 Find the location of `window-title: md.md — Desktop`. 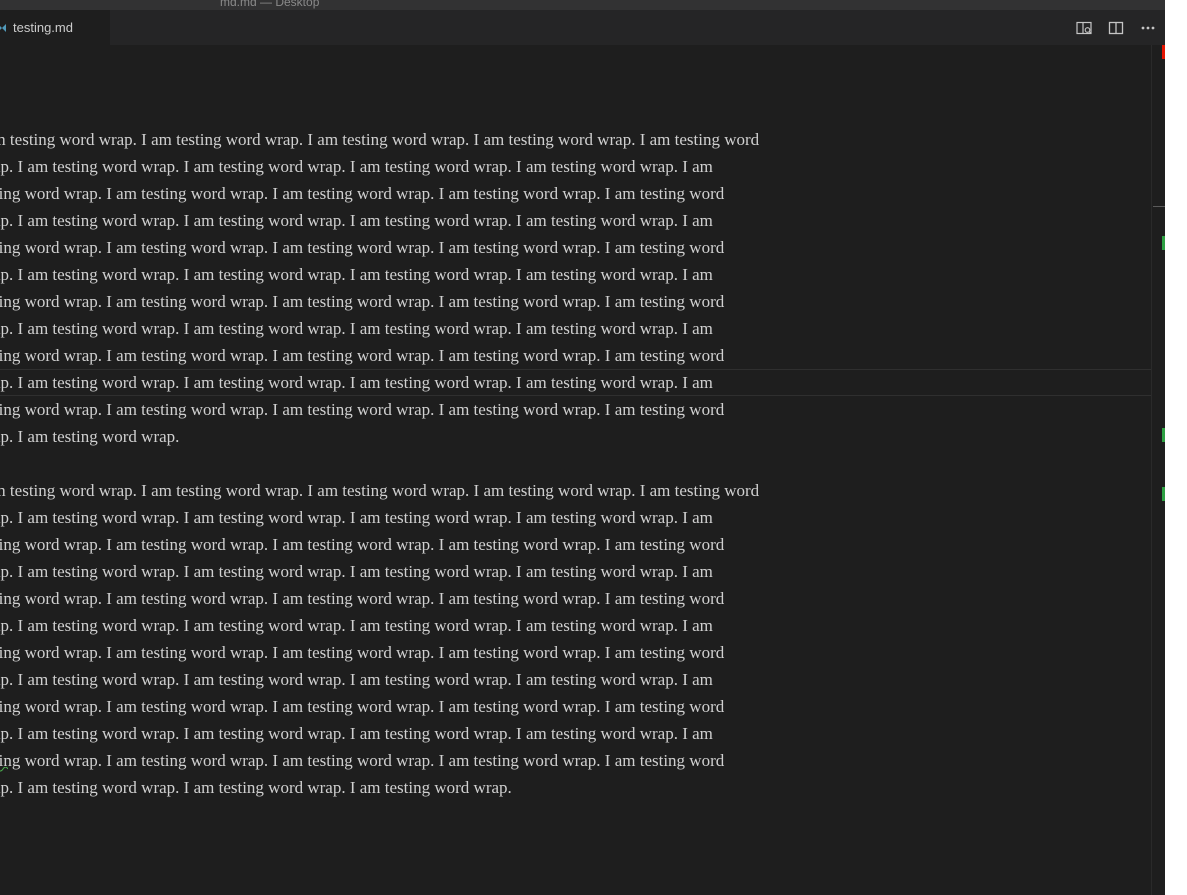

window-title: md.md — Desktop is located at coordinates (270, 4).